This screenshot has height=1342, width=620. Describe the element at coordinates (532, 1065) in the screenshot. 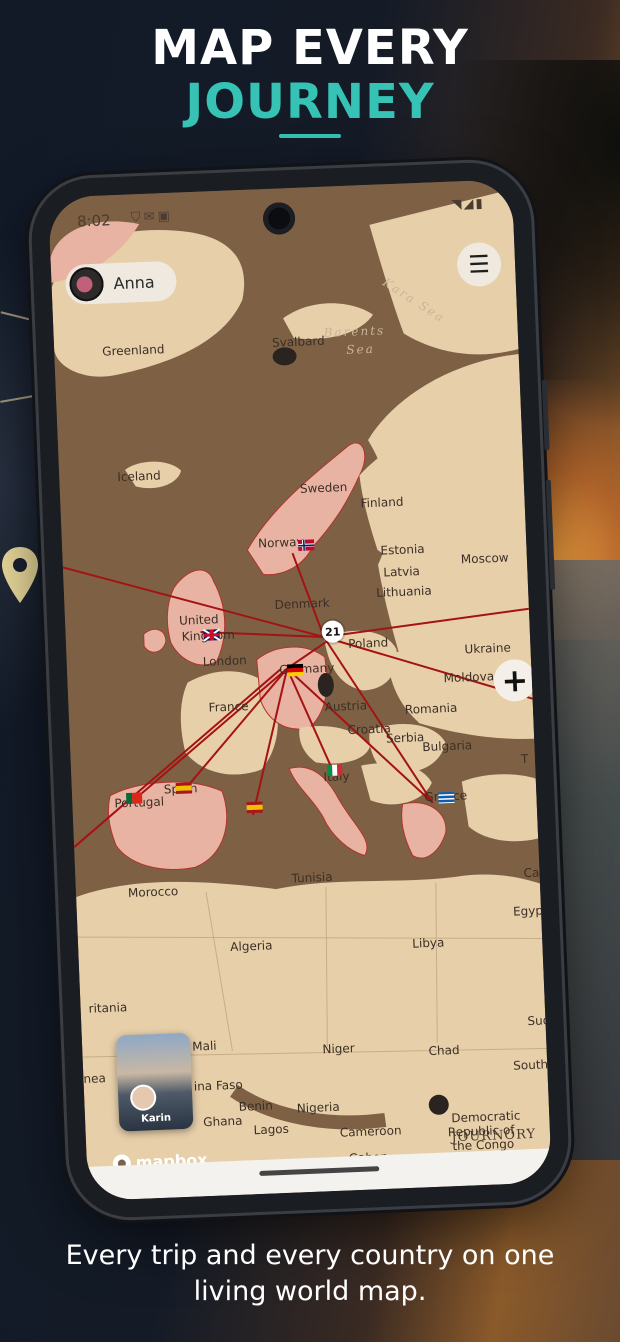

I see `map-label: South S` at that location.